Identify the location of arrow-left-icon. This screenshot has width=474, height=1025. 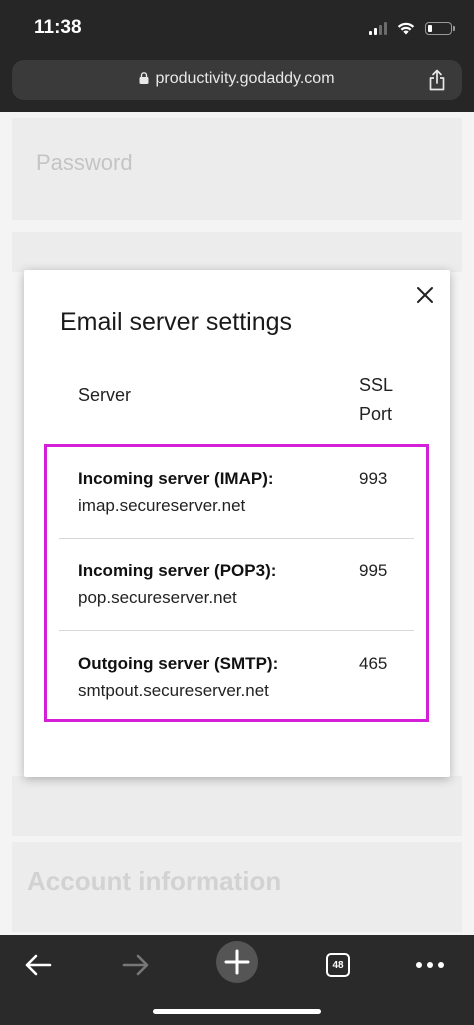
(38, 965).